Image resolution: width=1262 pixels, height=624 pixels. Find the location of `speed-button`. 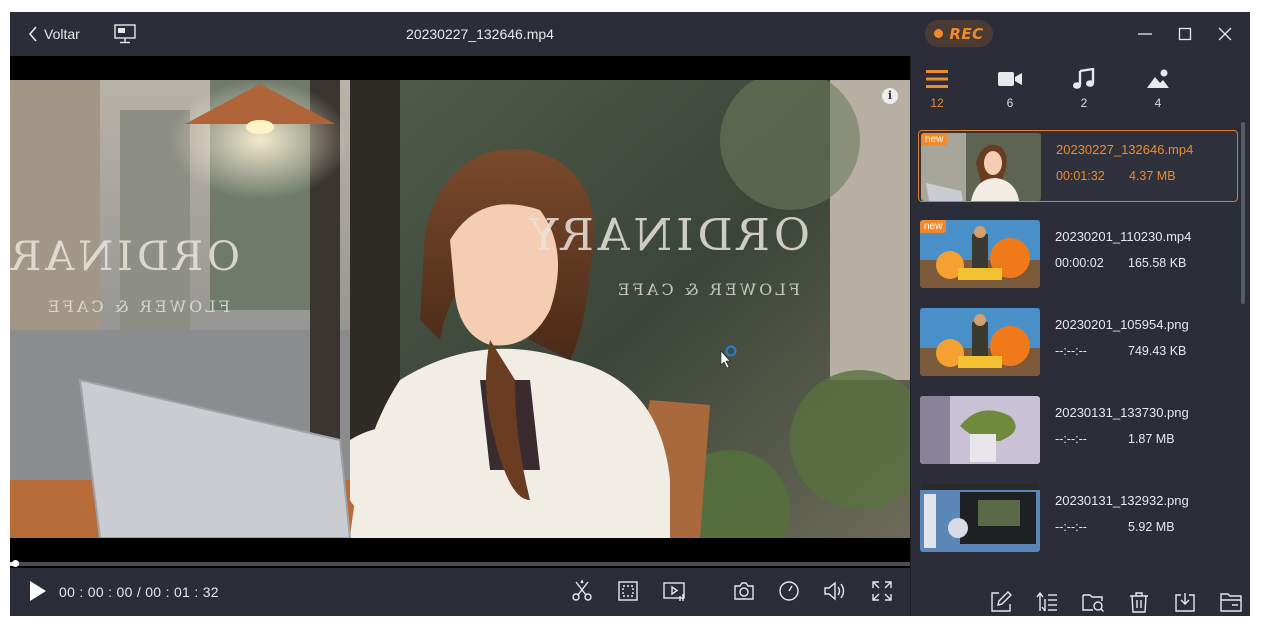

speed-button is located at coordinates (789, 591).